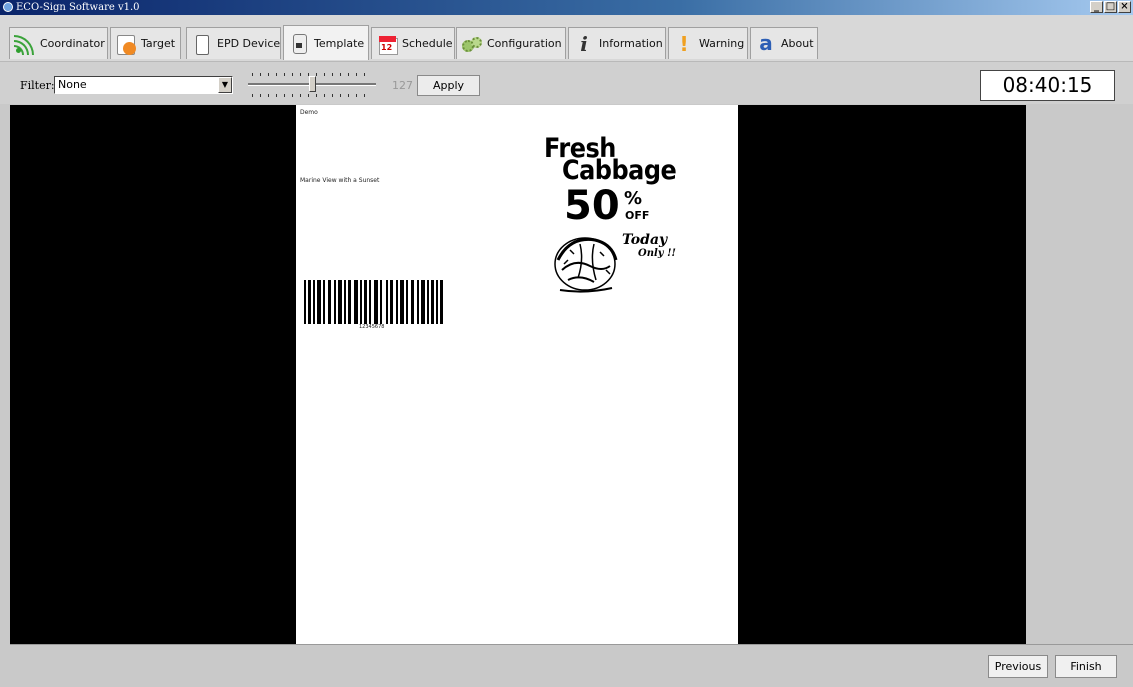 This screenshot has width=1133, height=687. I want to click on chevron-down-icon: ▼, so click(225, 85).